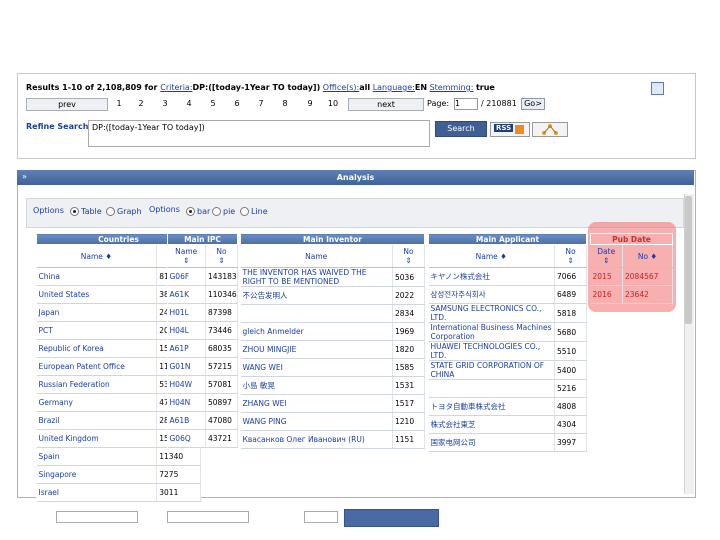  I want to click on ipc-name-cell: H01L, so click(186, 312).